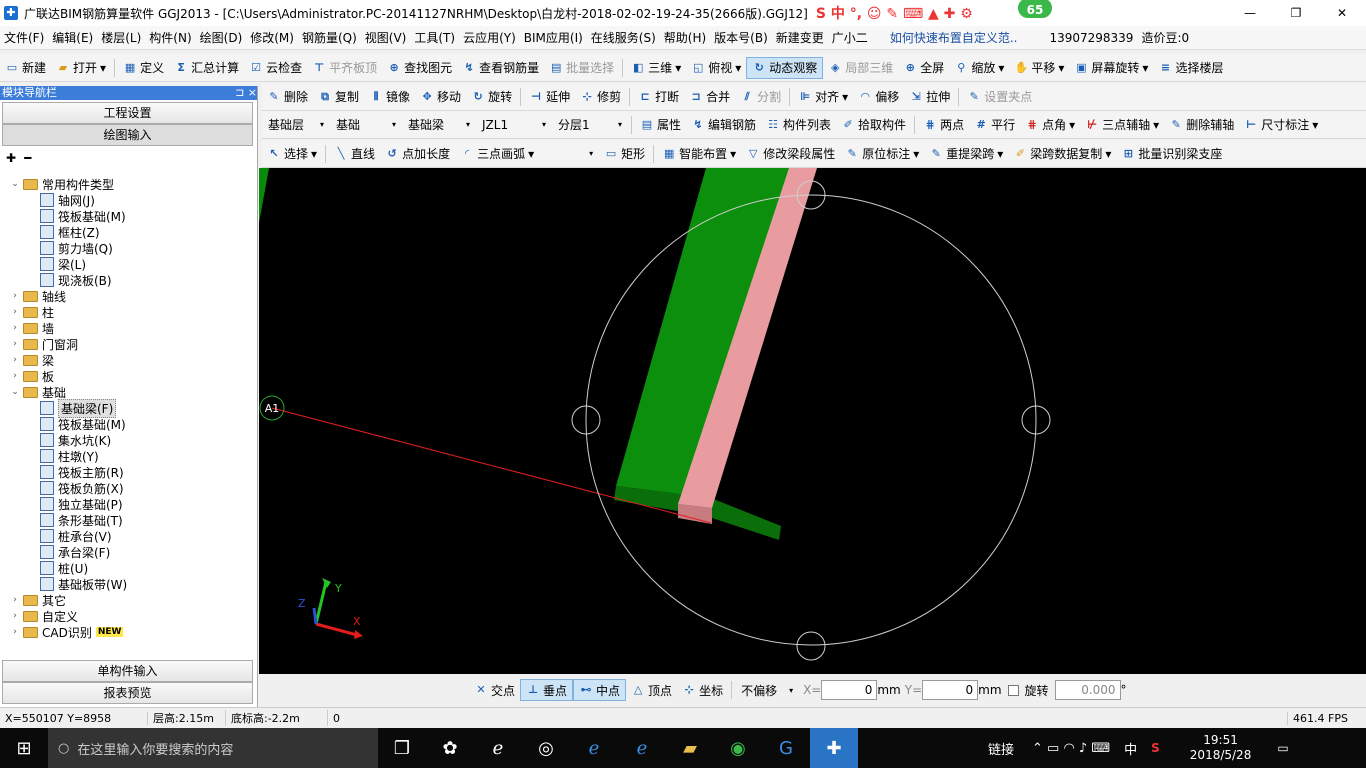  What do you see at coordinates (690, 748) in the screenshot?
I see `file-explorer-icon: ▰` at bounding box center [690, 748].